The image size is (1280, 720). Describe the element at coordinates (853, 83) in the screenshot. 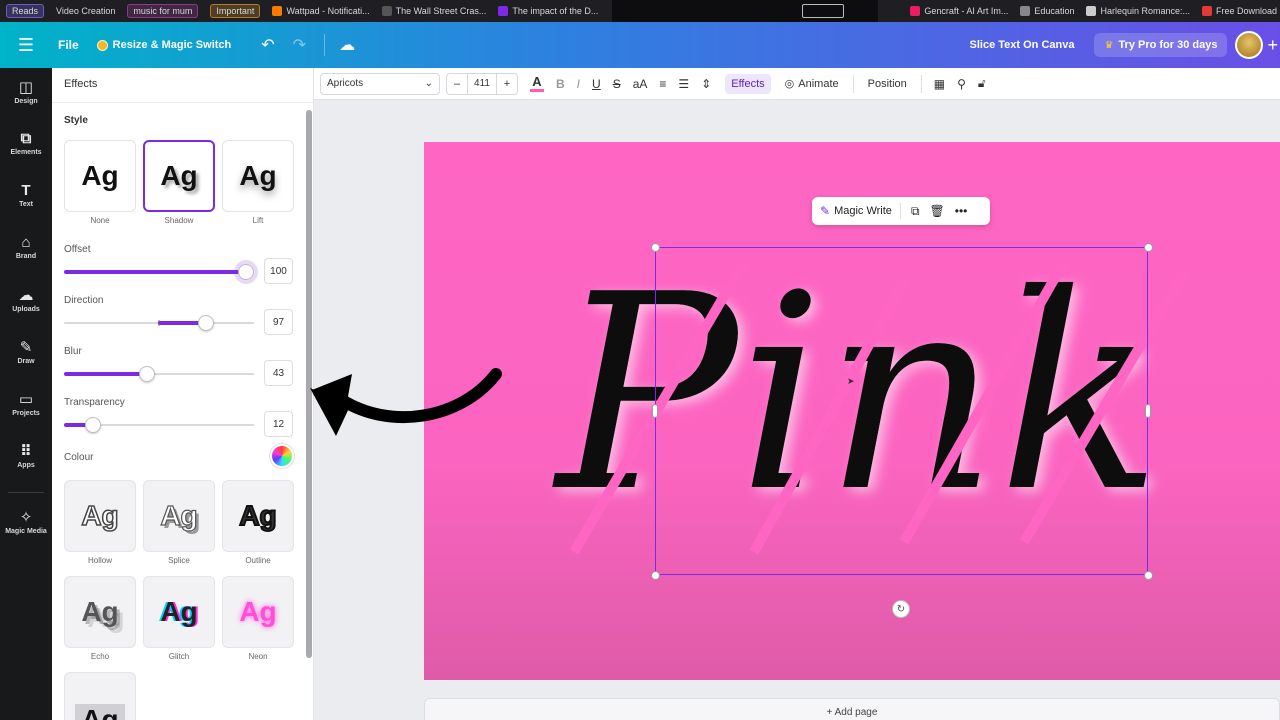

I see `toolbar-divider` at that location.